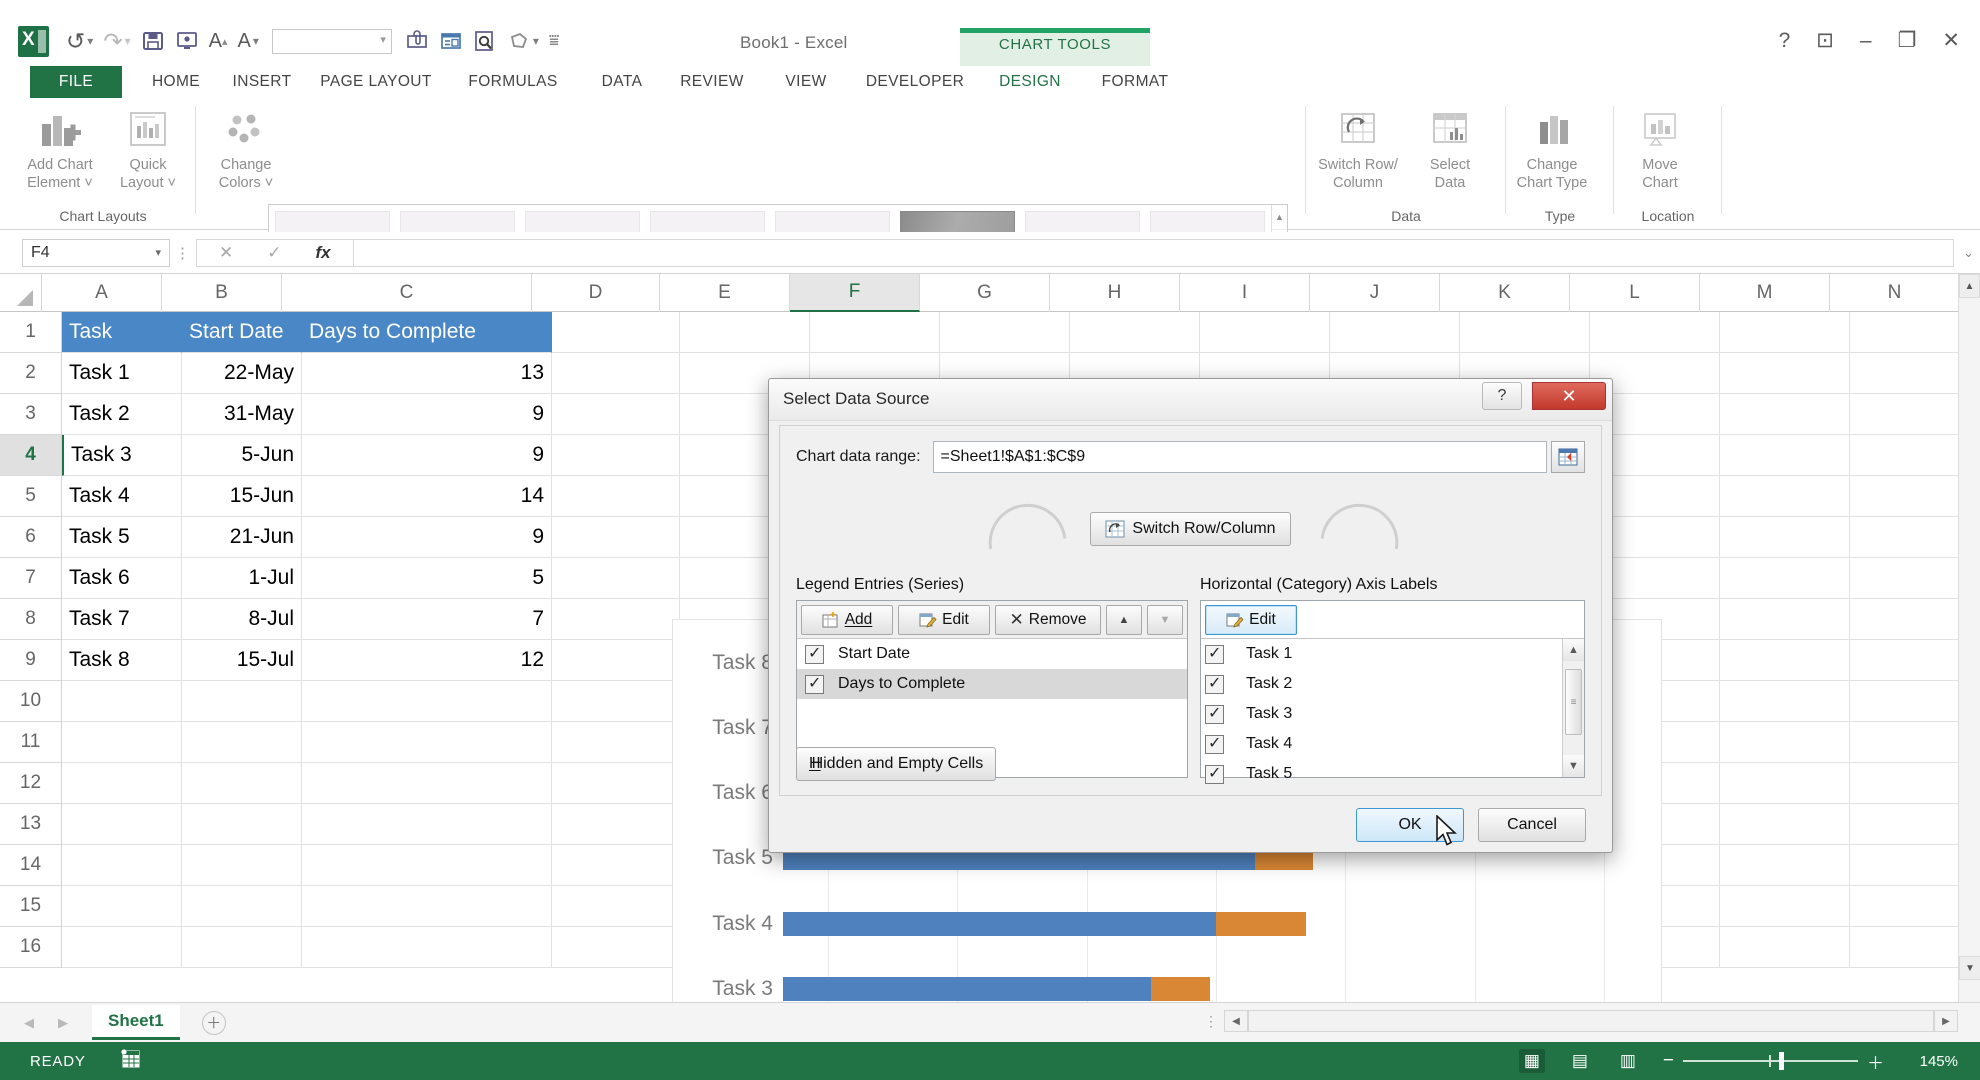 The height and width of the screenshot is (1080, 1980). What do you see at coordinates (1505, 293) in the screenshot?
I see `column-header-K: K` at bounding box center [1505, 293].